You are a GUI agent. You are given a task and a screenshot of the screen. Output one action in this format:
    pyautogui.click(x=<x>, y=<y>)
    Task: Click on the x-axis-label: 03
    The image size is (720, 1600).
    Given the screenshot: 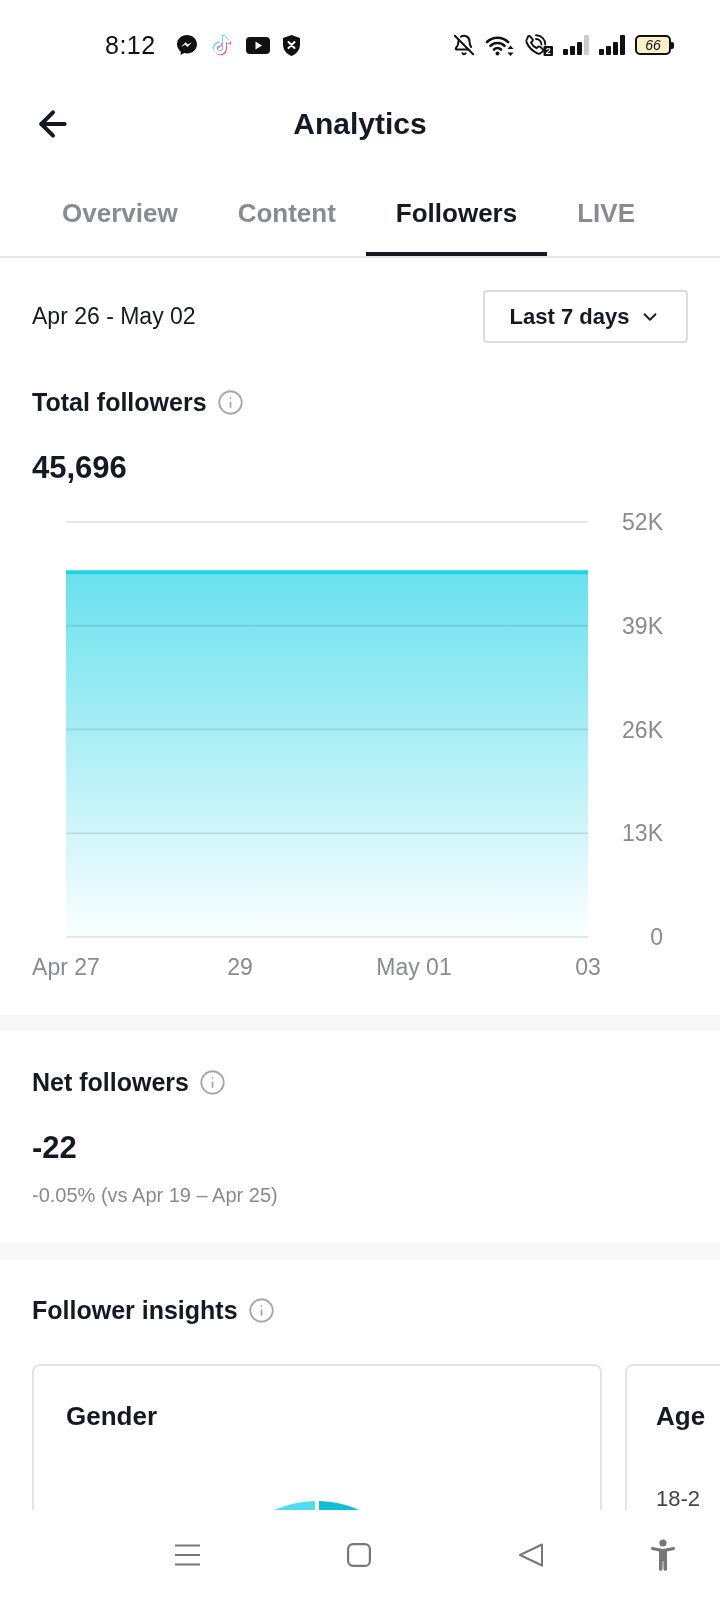 What is the action you would take?
    pyautogui.click(x=588, y=967)
    